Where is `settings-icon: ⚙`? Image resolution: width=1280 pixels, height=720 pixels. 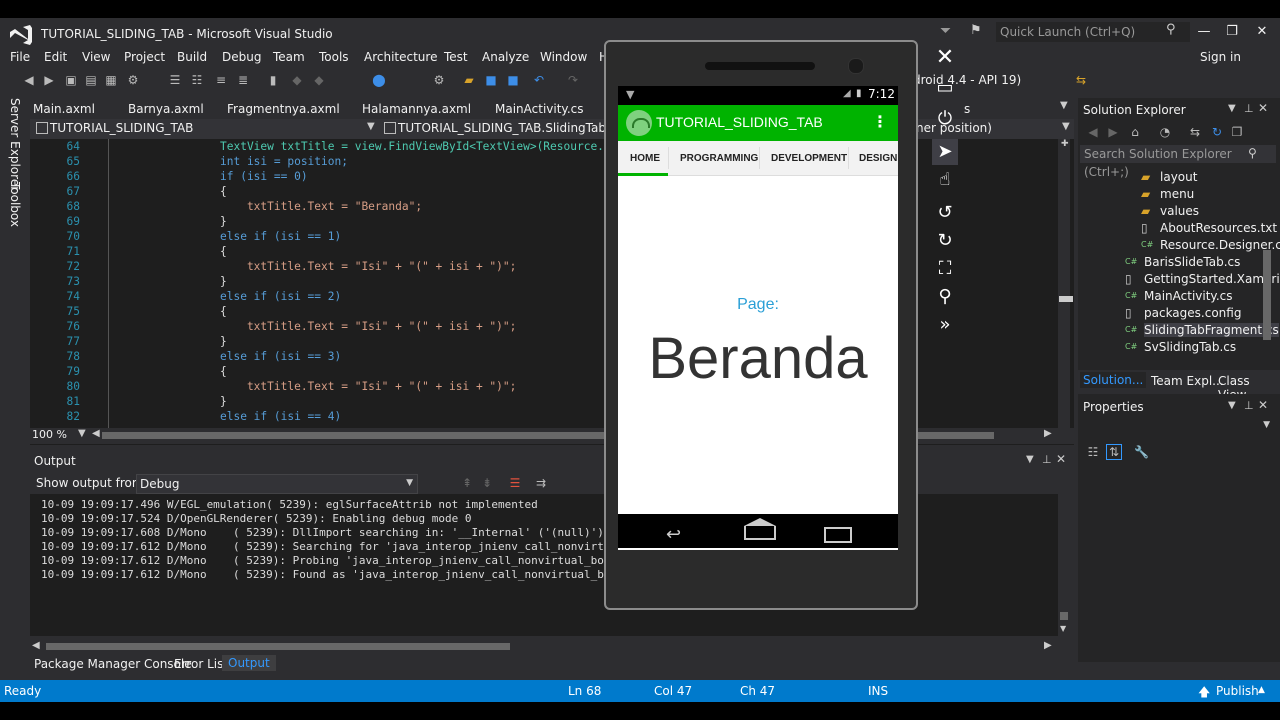
settings-icon: ⚙ is located at coordinates (133, 80).